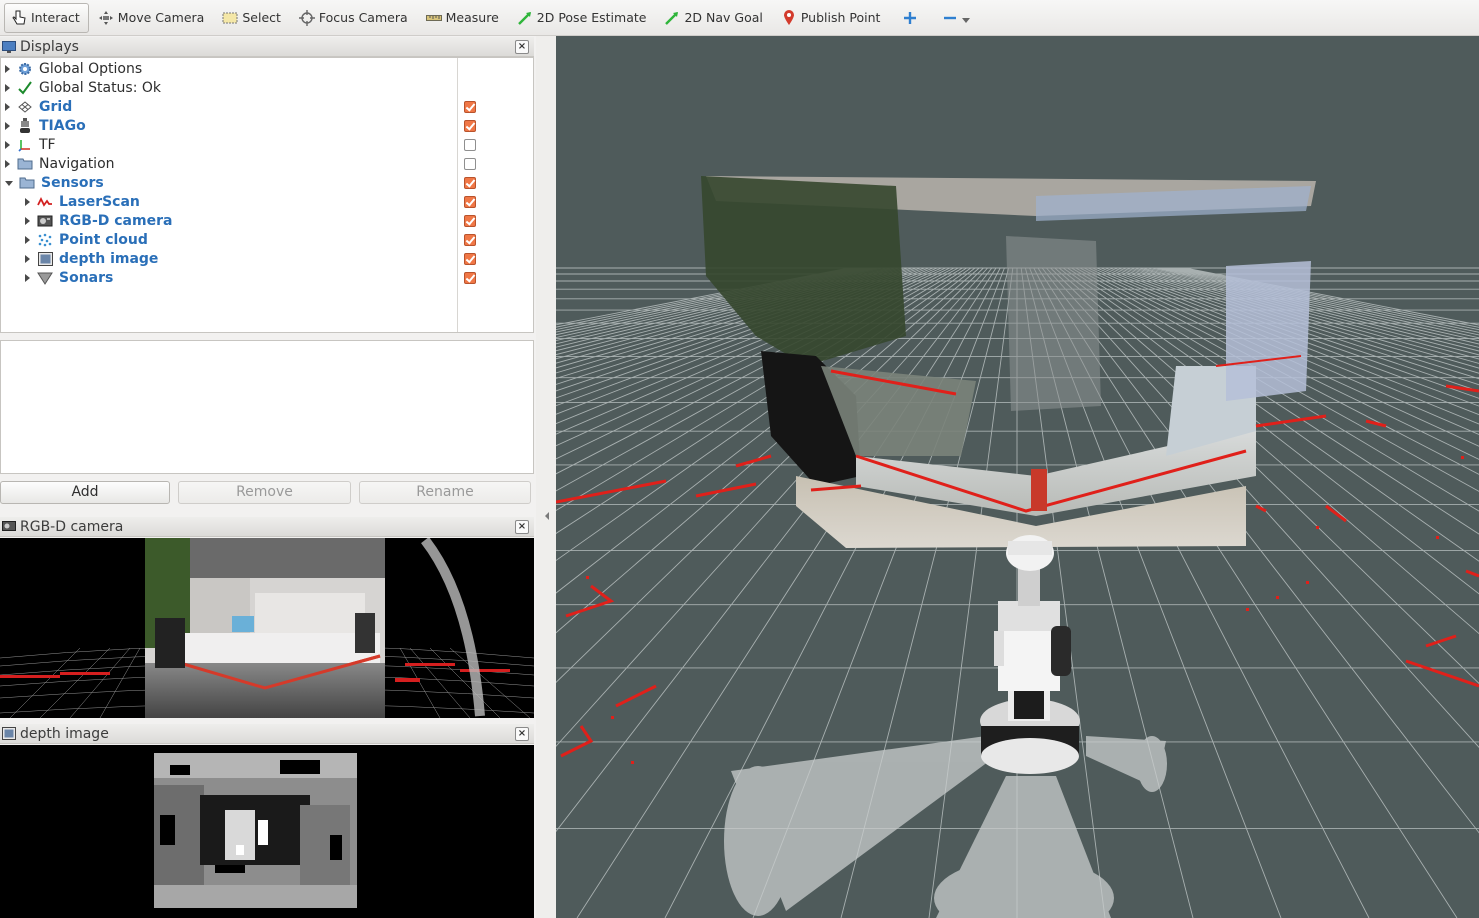 This screenshot has height=918, width=1479. Describe the element at coordinates (470, 259) in the screenshot. I see `checkbox-depth-image` at that location.